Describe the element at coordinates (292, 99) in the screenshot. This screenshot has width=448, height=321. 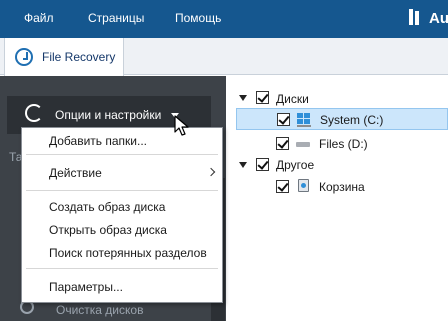
I see `disks-label: Диски` at that location.